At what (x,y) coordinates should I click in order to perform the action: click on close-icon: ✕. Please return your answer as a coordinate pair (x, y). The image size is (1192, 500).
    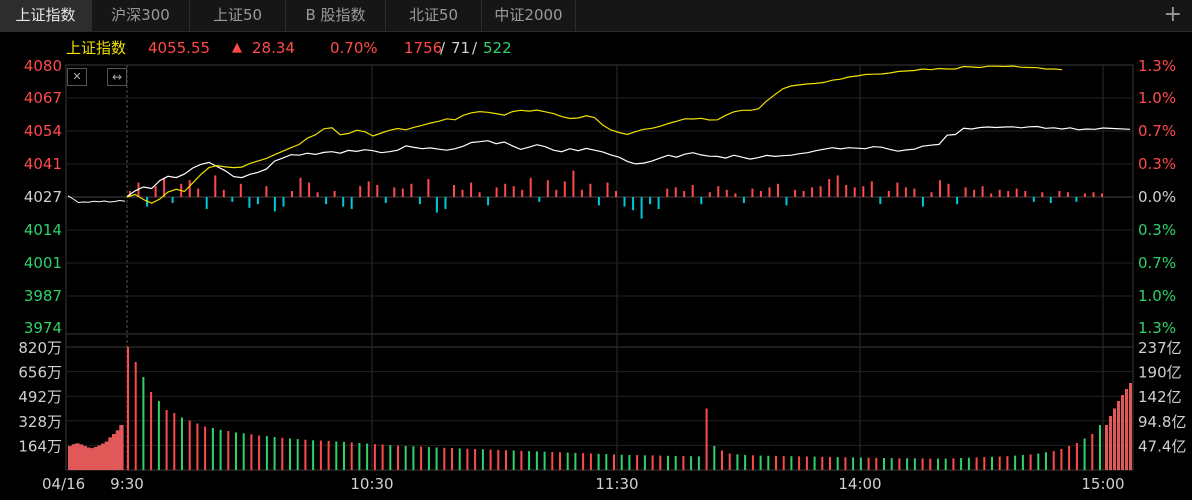
    Looking at the image, I should click on (77, 77).